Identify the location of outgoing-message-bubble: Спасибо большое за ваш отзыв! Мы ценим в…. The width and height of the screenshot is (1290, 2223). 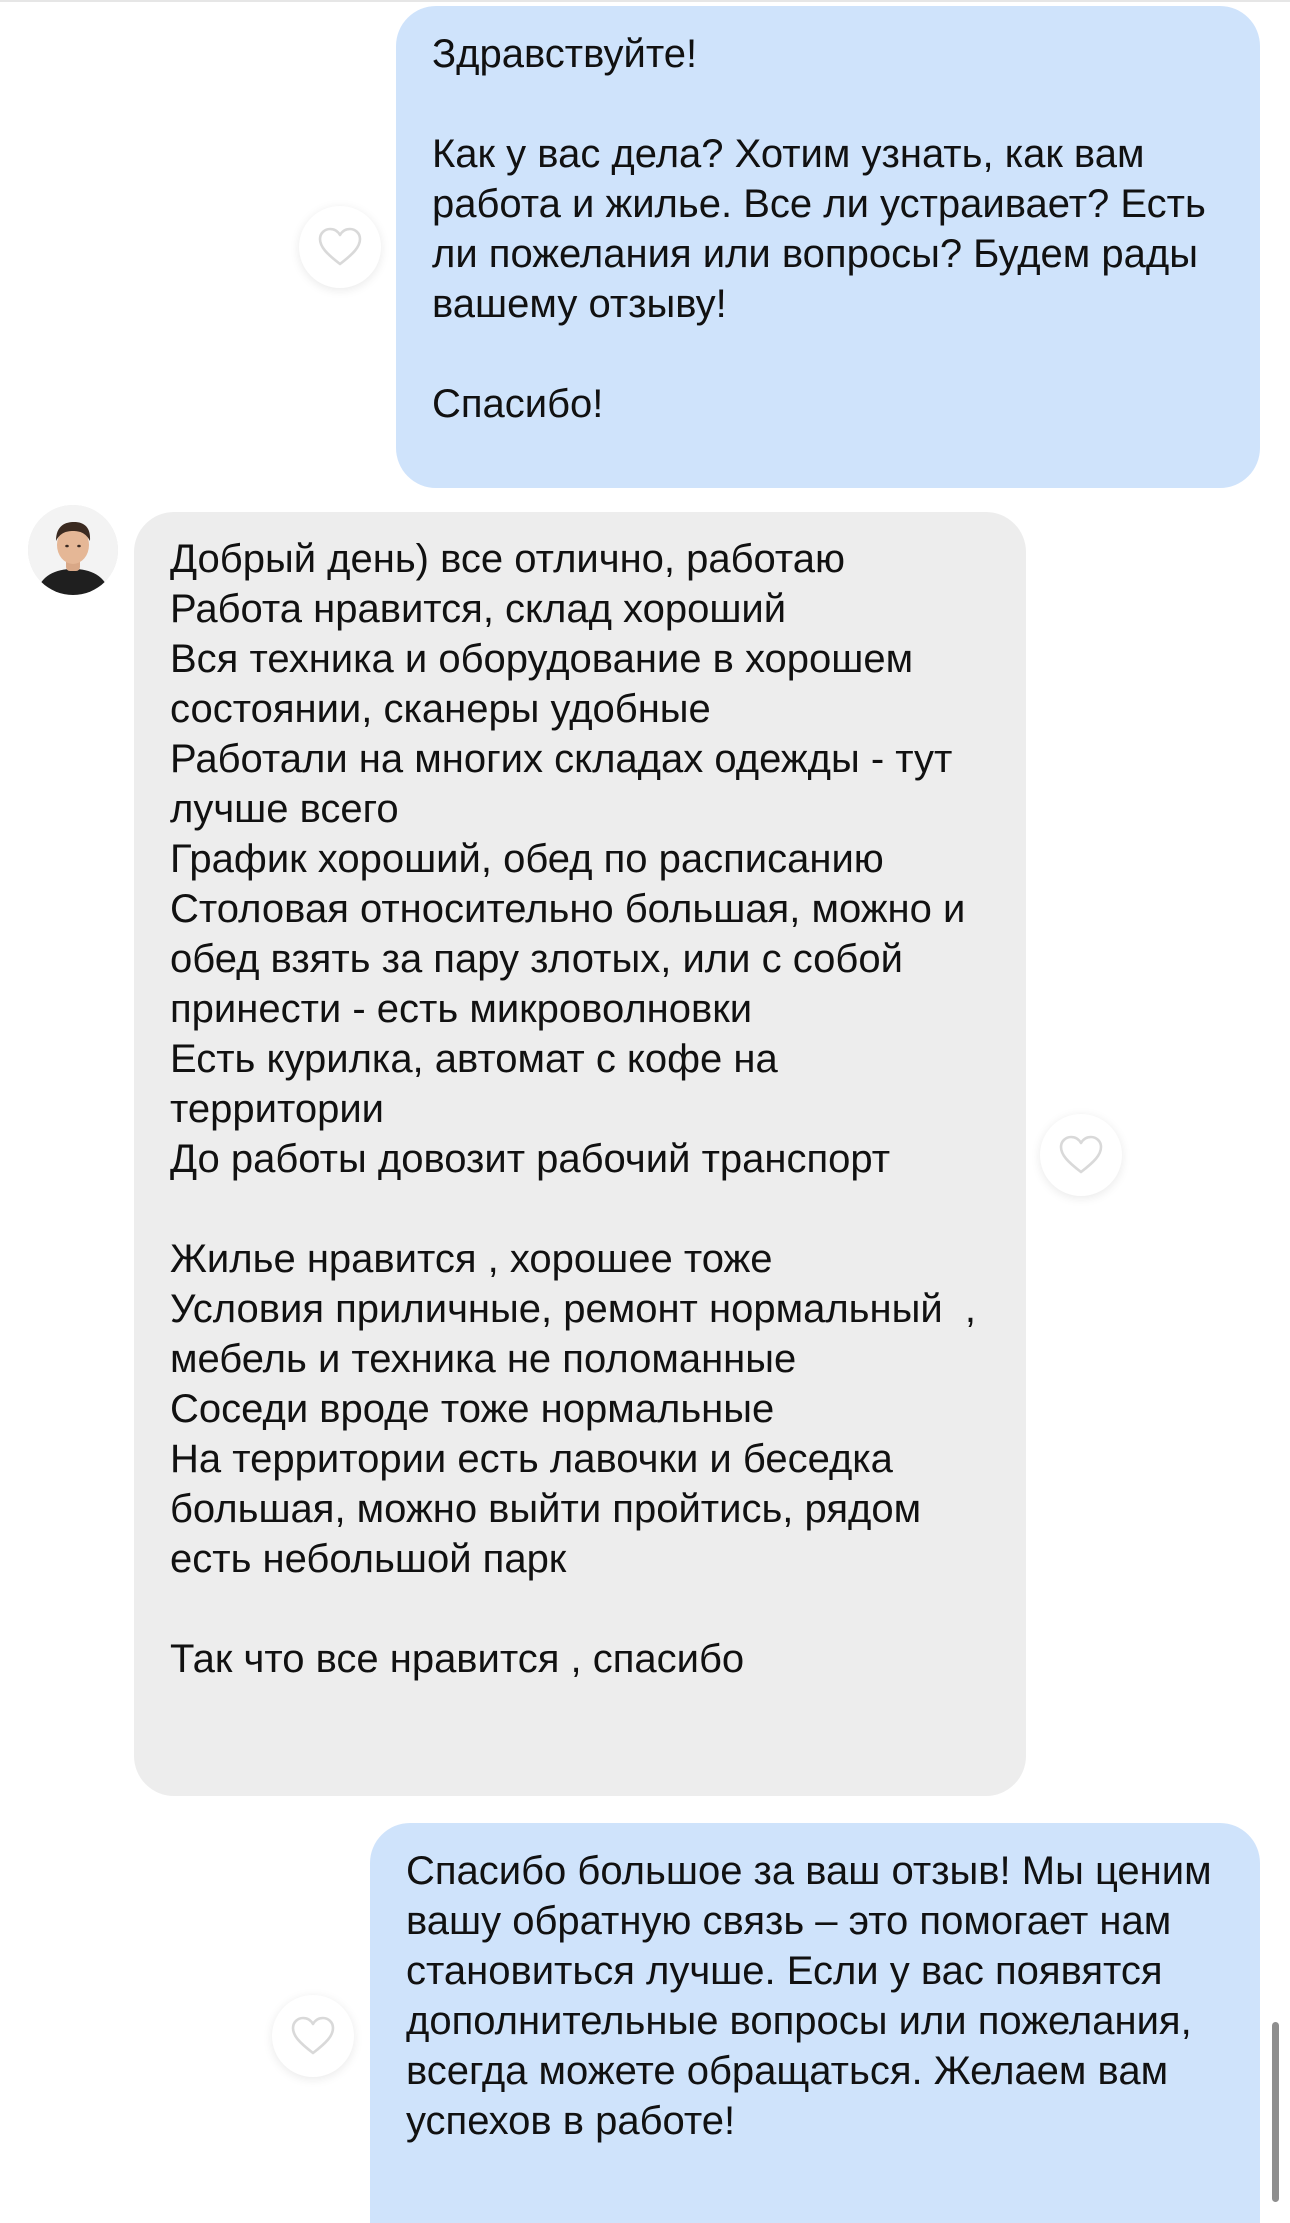
(815, 2023).